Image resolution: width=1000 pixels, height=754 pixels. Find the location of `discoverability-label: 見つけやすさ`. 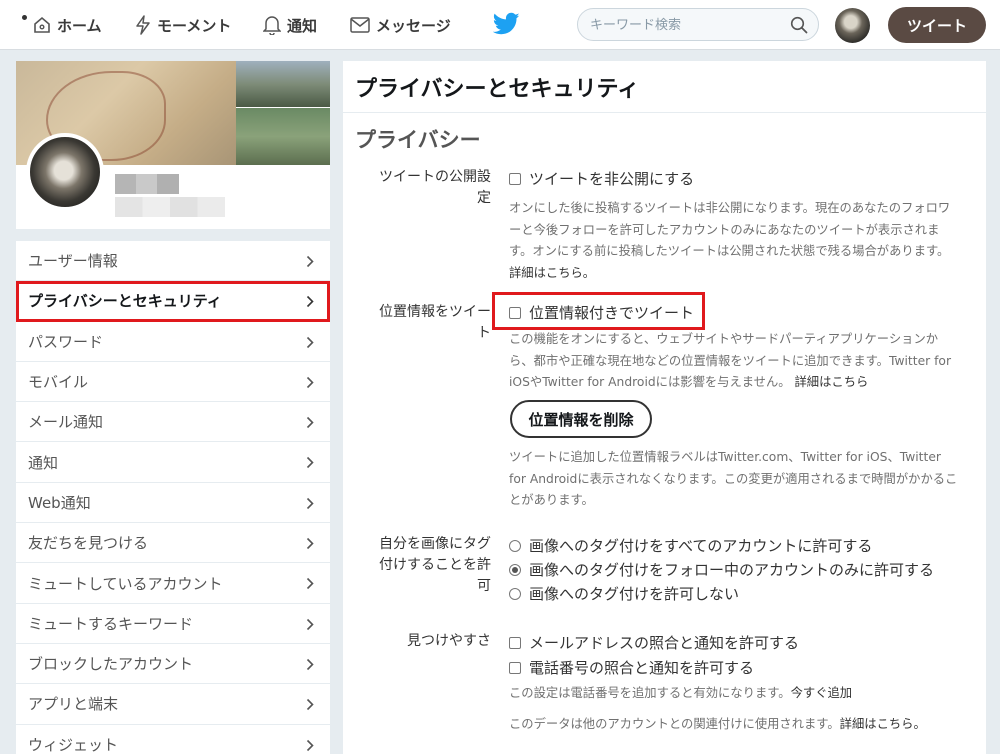

discoverability-label: 見つけやすさ is located at coordinates (449, 641).